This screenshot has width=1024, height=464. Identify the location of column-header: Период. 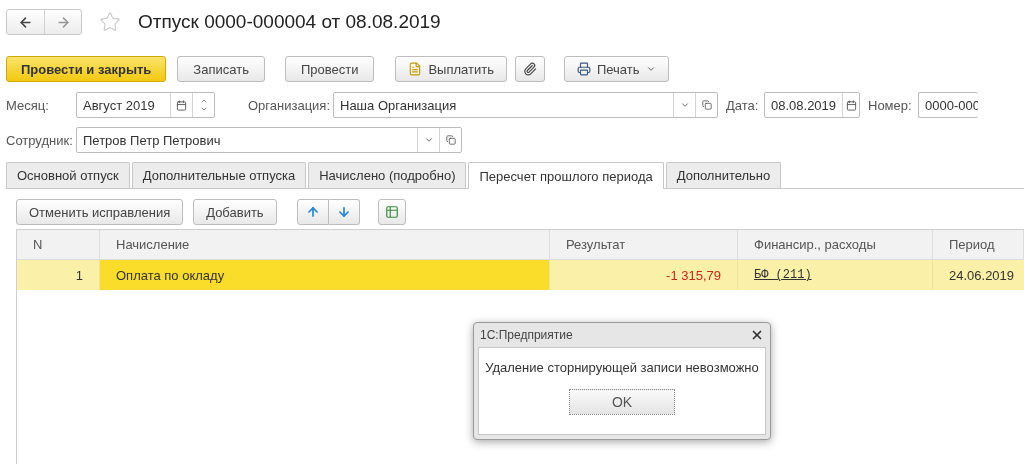
(978, 245).